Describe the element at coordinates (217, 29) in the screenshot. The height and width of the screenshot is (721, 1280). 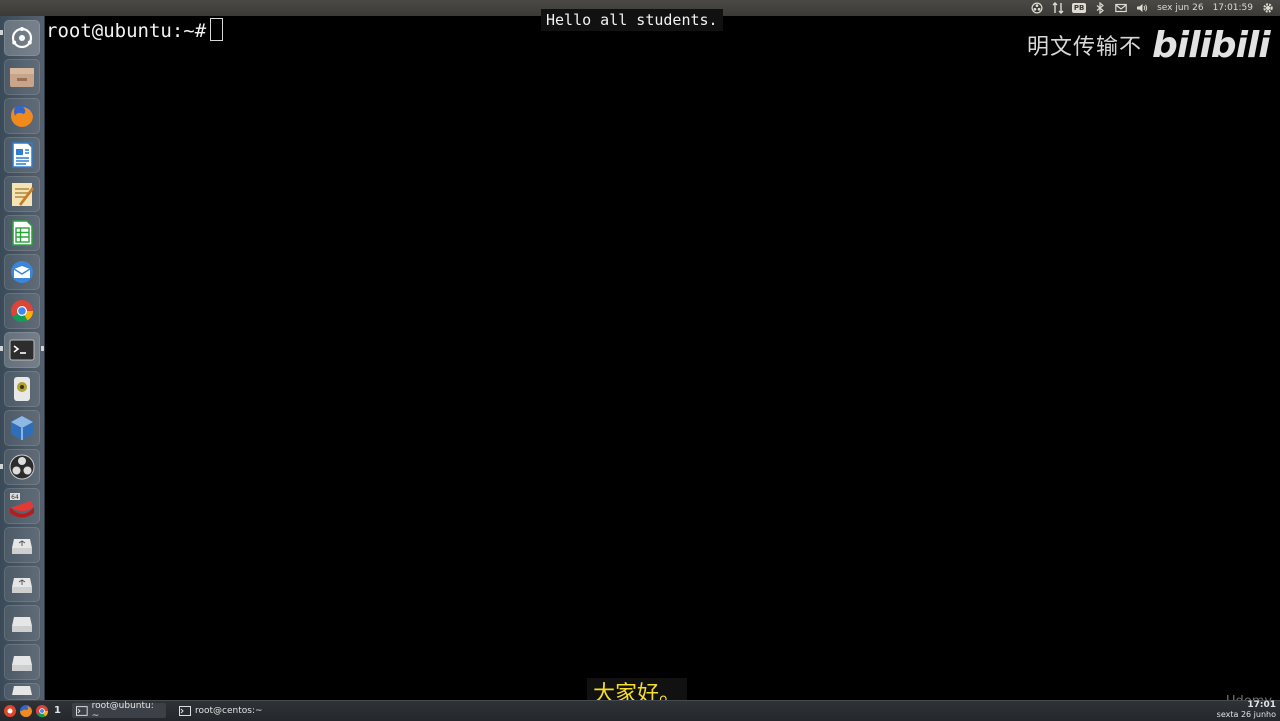
I see `terminal-cursor` at that location.